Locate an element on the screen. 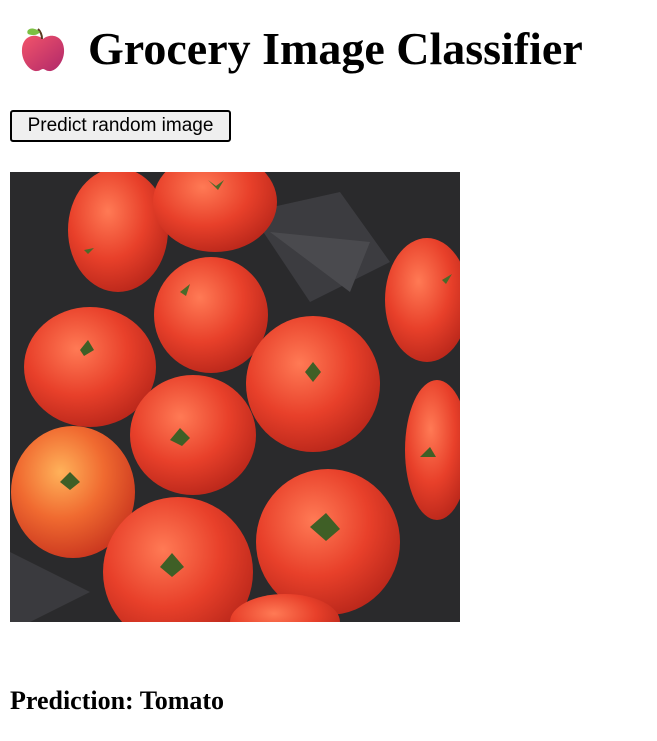  page-title: Grocery Image Classifier is located at coordinates (335, 48).